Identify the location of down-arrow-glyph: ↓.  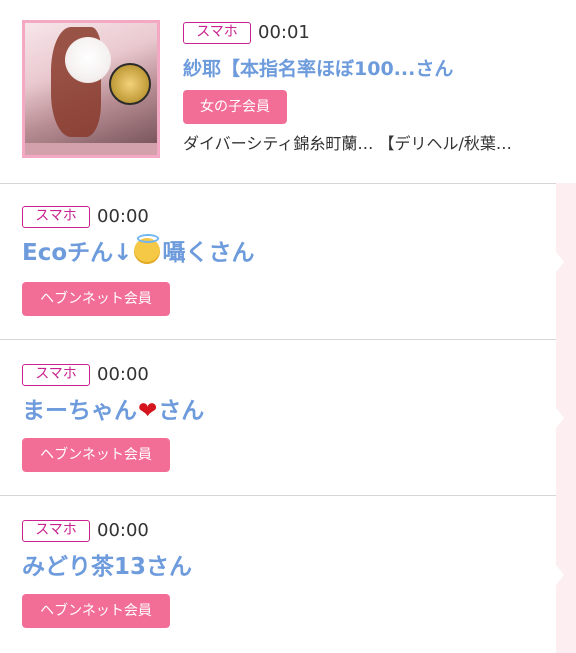
(123, 253).